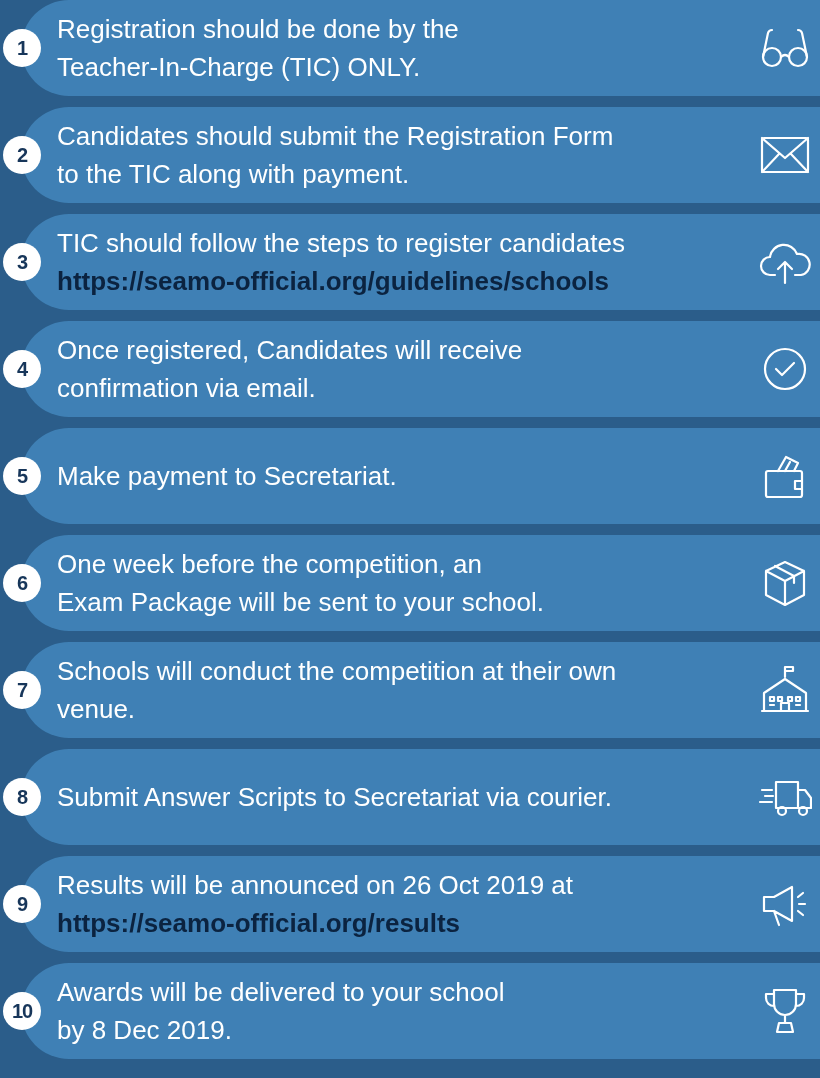 The height and width of the screenshot is (1078, 820). I want to click on step-text: Make payment to Secretariat., so click(227, 476).